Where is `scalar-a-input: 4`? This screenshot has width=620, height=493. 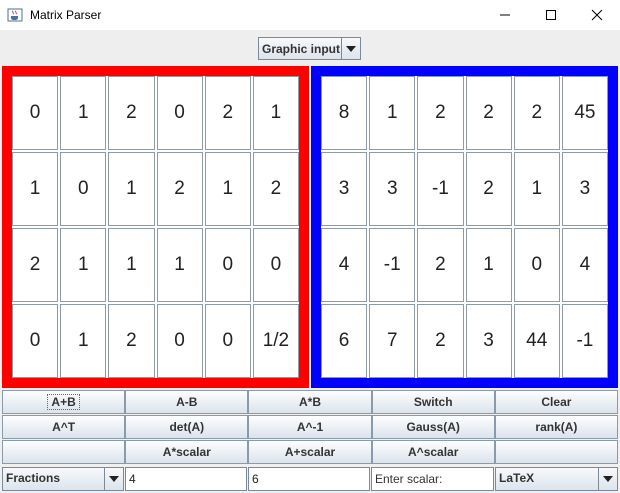 scalar-a-input: 4 is located at coordinates (186, 479).